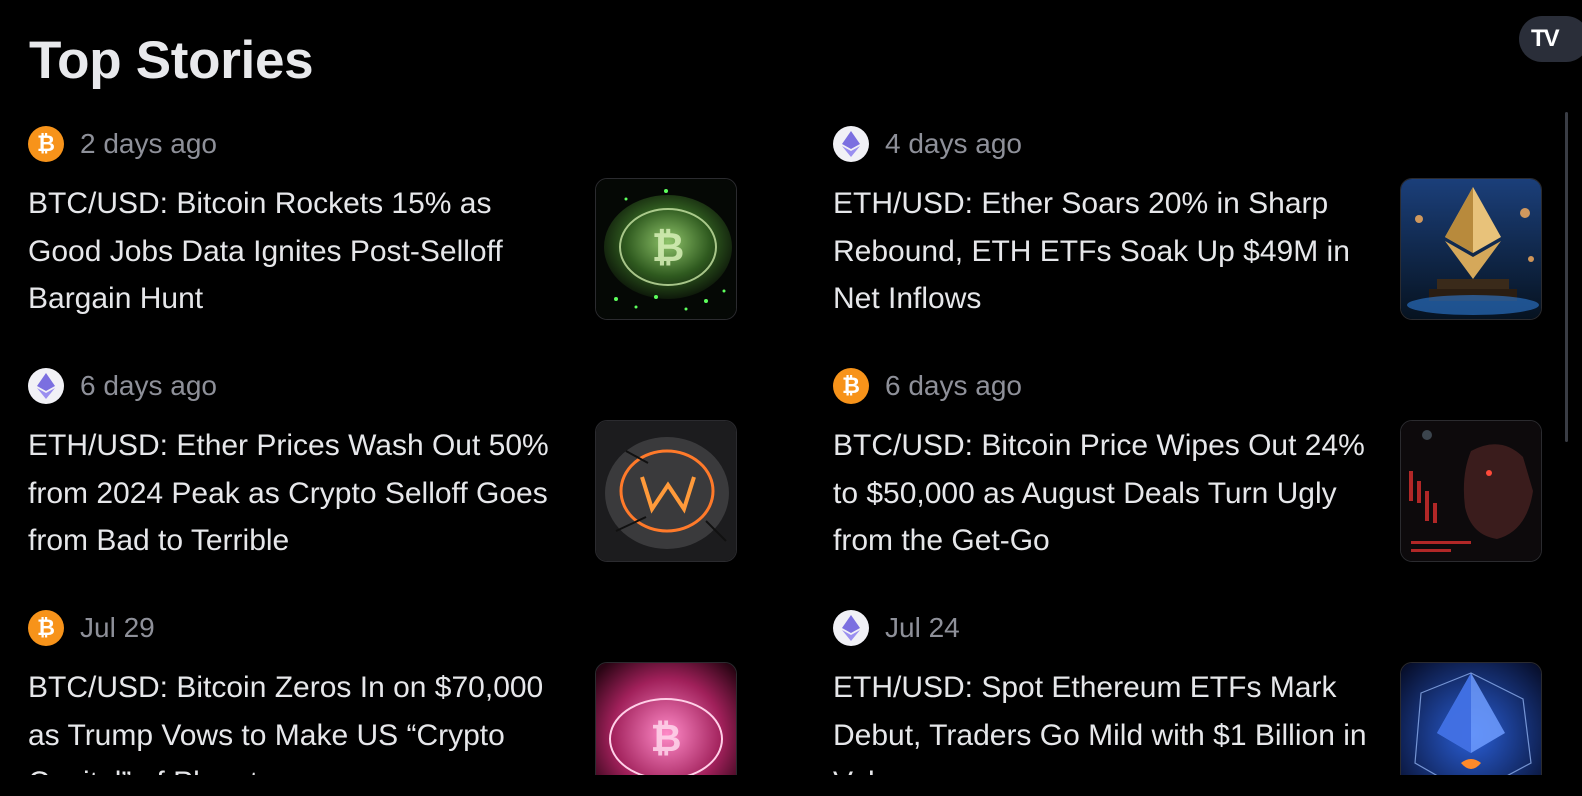 The width and height of the screenshot is (1582, 796). I want to click on story-meta: 4 days ago, so click(927, 144).